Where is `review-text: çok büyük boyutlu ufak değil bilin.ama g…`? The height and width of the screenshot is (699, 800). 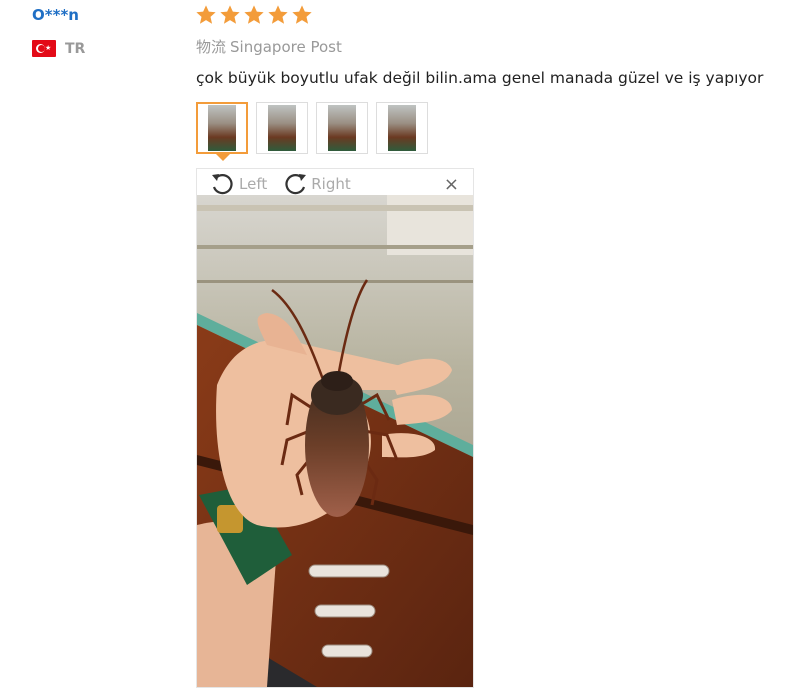
review-text: çok büyük boyutlu ufak değil bilin.ama g… is located at coordinates (480, 78).